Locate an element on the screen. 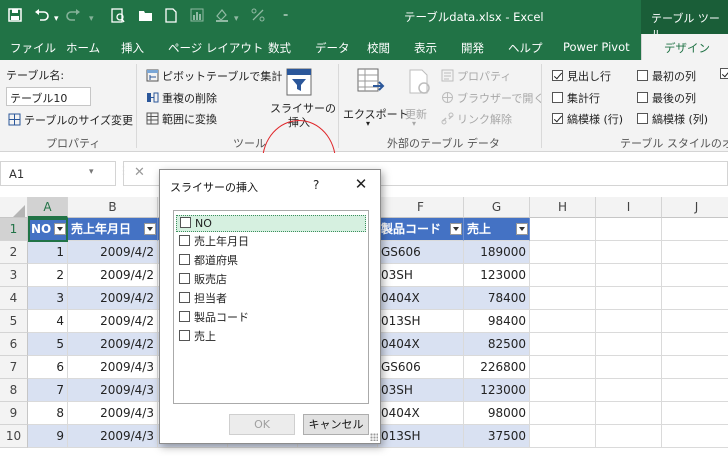 The height and width of the screenshot is (456, 728). row-header: 2 is located at coordinates (14, 252).